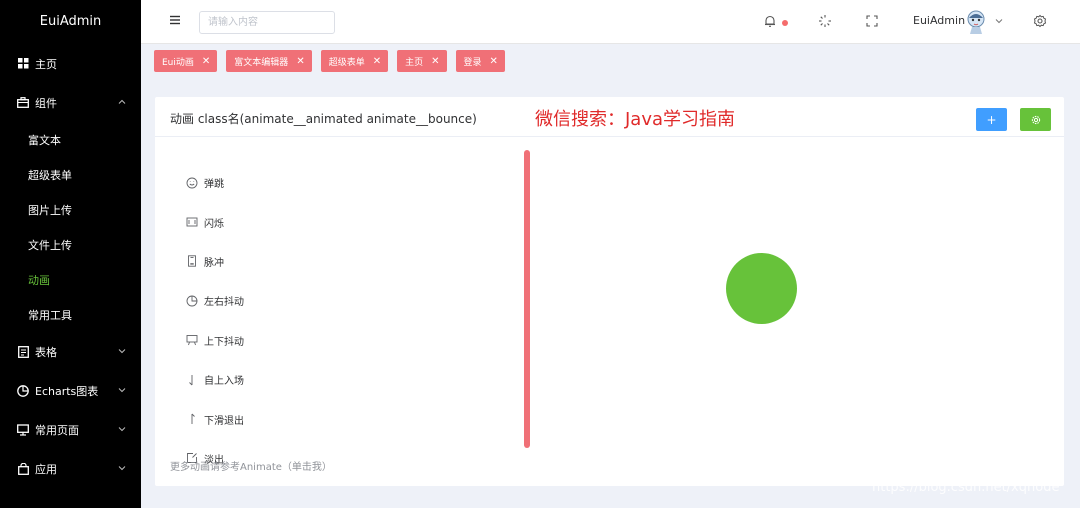  Describe the element at coordinates (70, 209) in the screenshot. I see `submenu-item-image-upload: 图片上传` at that location.